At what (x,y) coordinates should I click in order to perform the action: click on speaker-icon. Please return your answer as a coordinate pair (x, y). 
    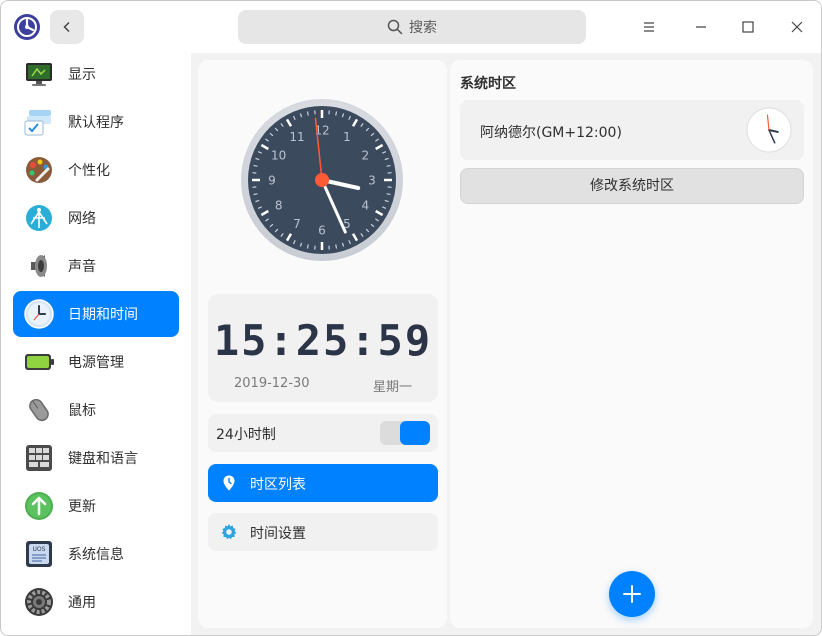
    Looking at the image, I should click on (39, 266).